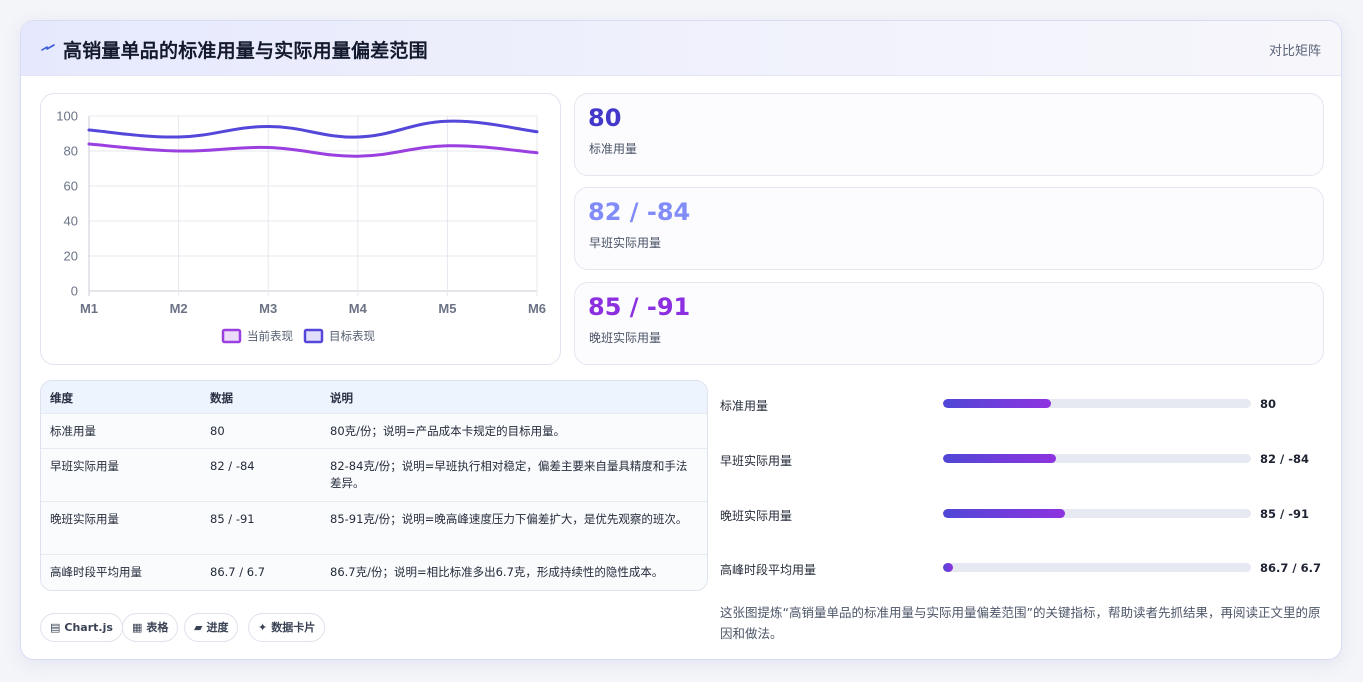  I want to click on progress-row: 标准用量 80, so click(1021, 404).